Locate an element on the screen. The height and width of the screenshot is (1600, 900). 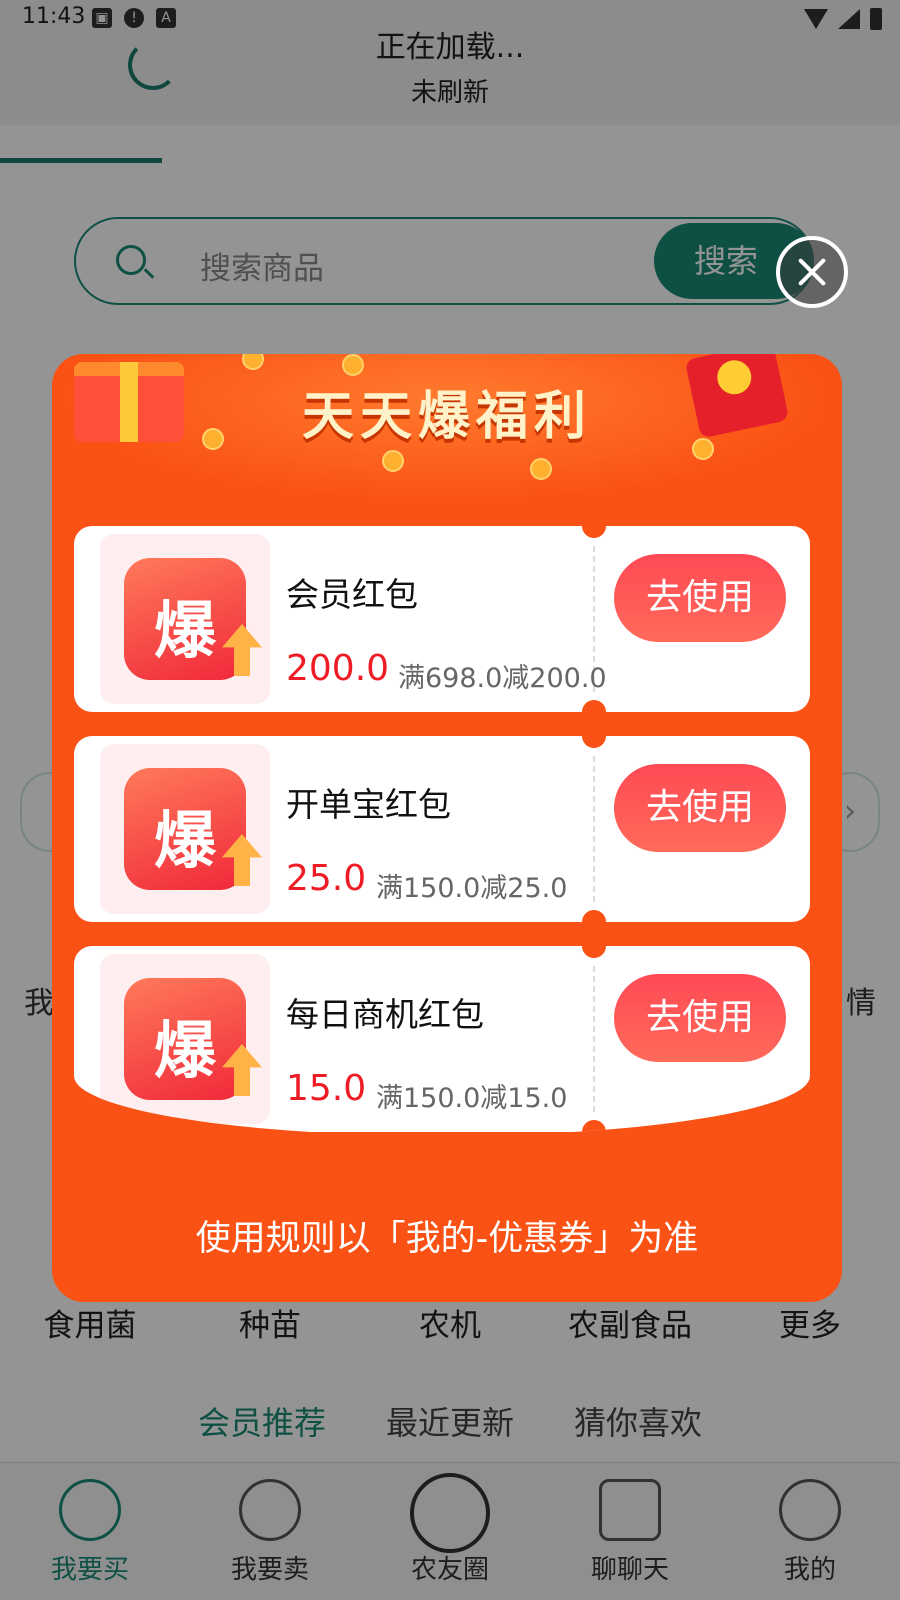
coupon-amount: 25.0 is located at coordinates (326, 878).